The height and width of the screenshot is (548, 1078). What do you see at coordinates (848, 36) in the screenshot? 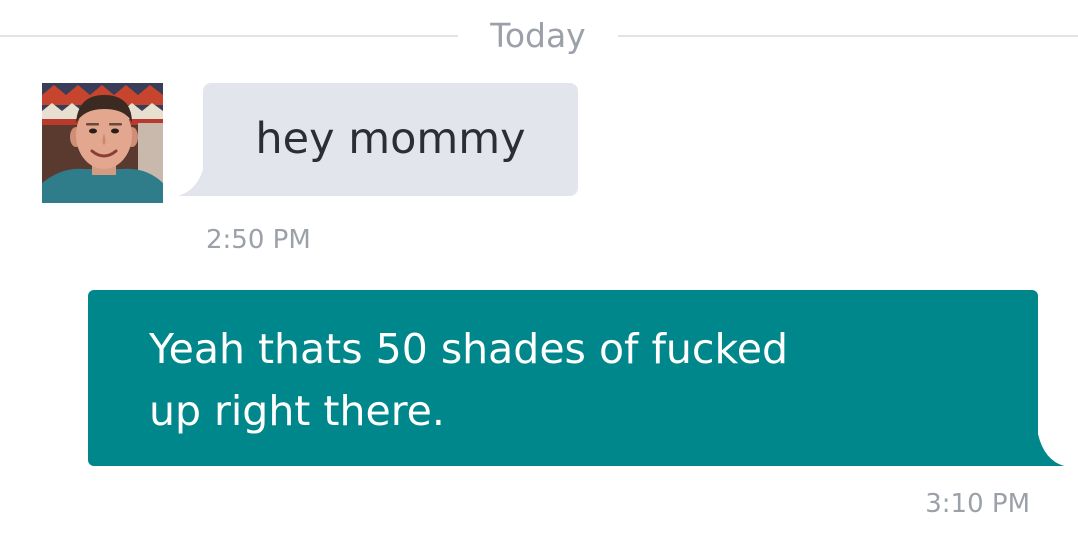
I see `divider-line-right` at bounding box center [848, 36].